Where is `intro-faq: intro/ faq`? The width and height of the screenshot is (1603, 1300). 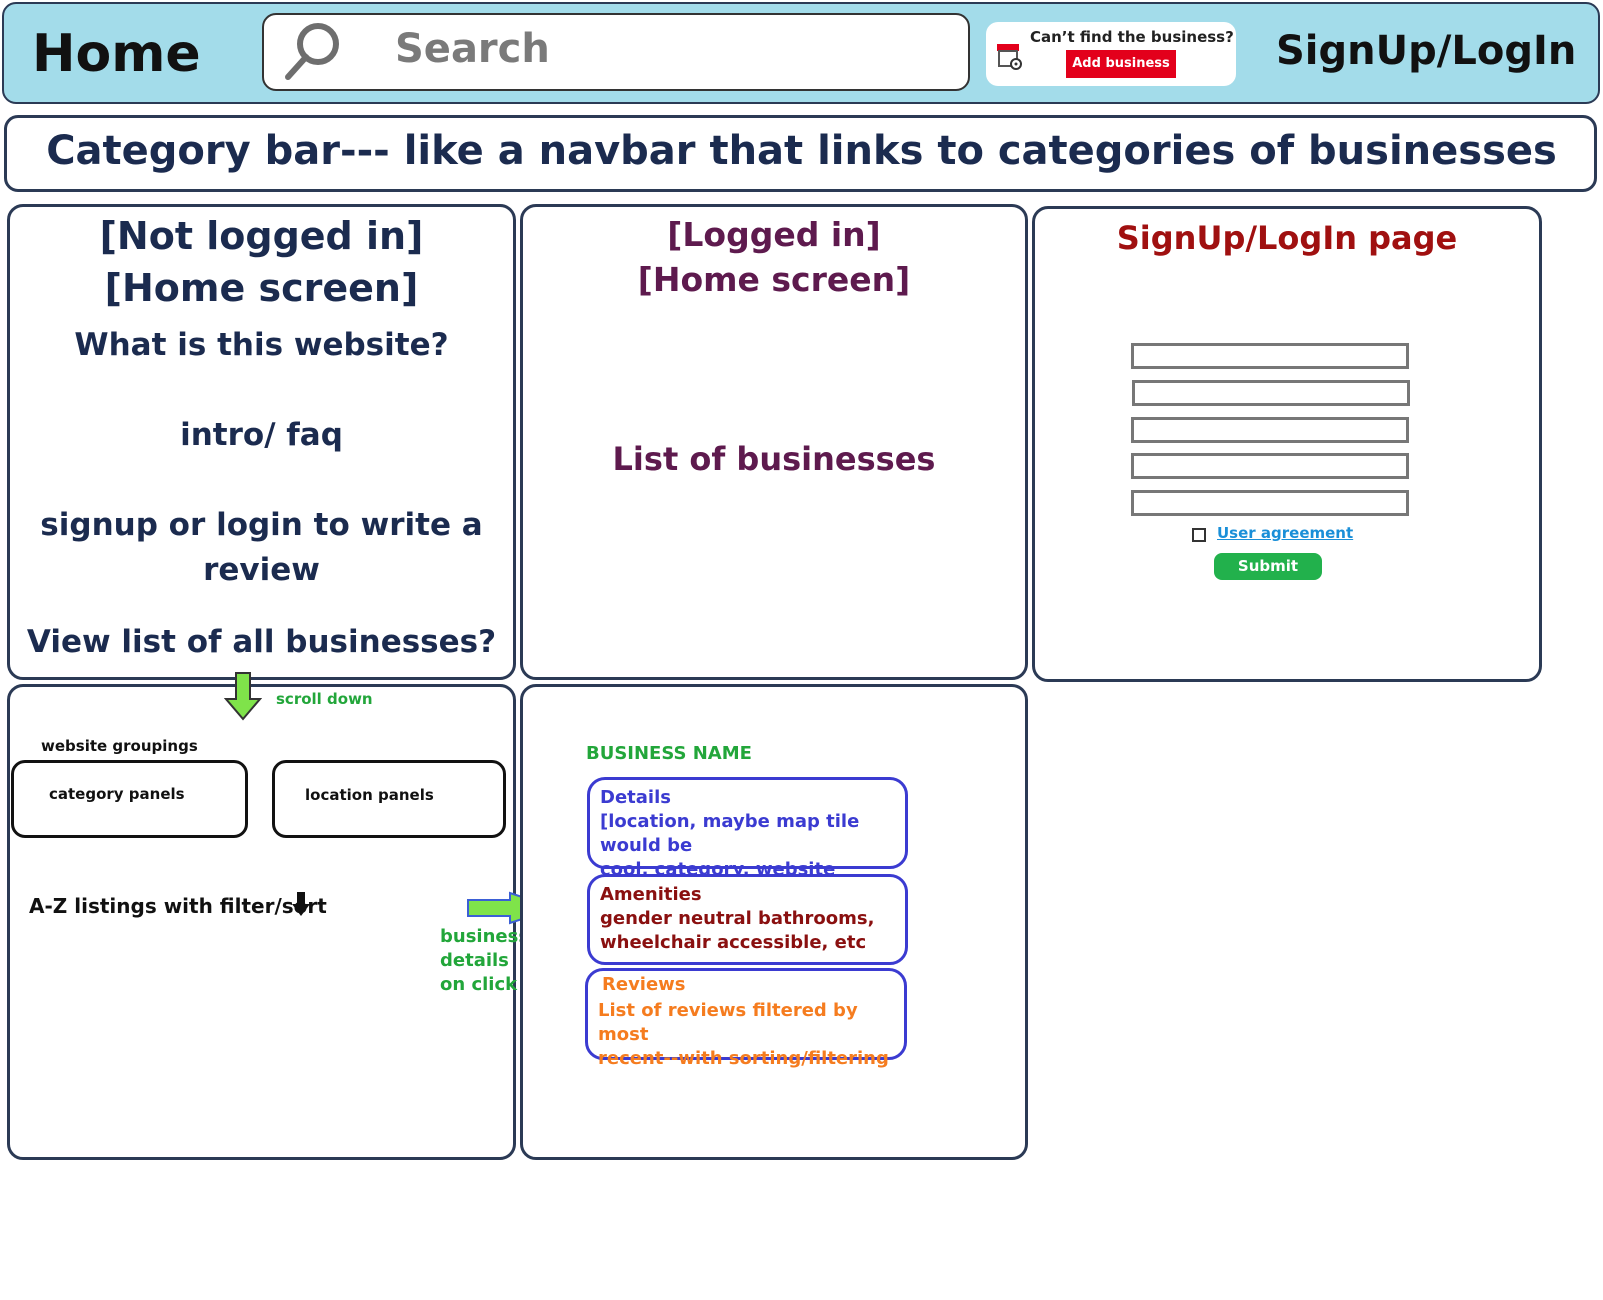
intro-faq: intro/ faq is located at coordinates (261, 435).